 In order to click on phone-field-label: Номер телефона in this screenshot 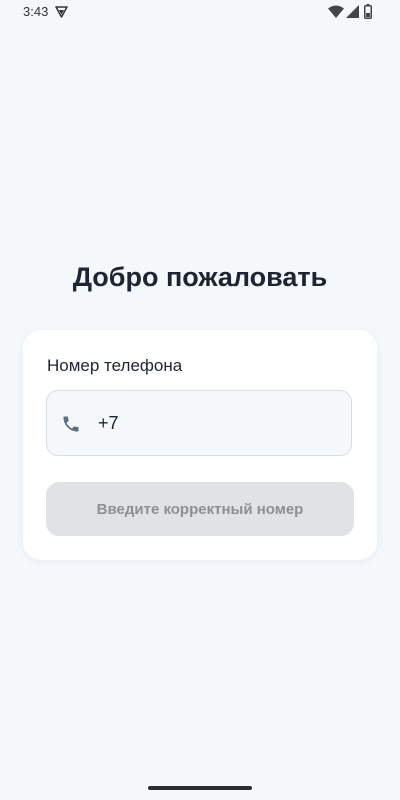, I will do `click(115, 365)`.